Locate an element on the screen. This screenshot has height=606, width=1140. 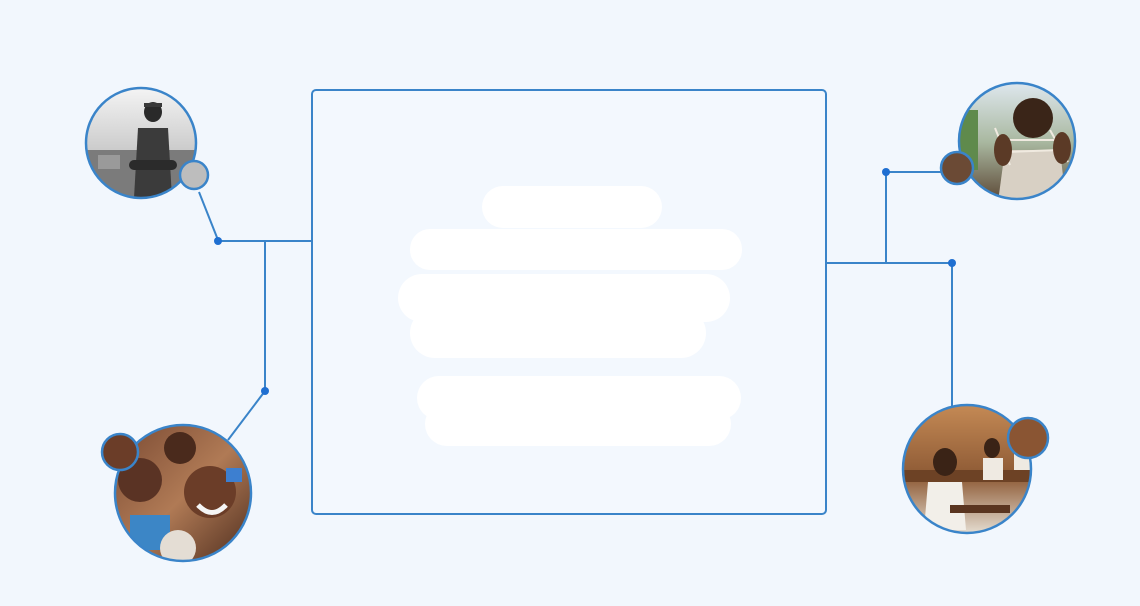
photo-boy-string-game is located at coordinates (1008, 141).